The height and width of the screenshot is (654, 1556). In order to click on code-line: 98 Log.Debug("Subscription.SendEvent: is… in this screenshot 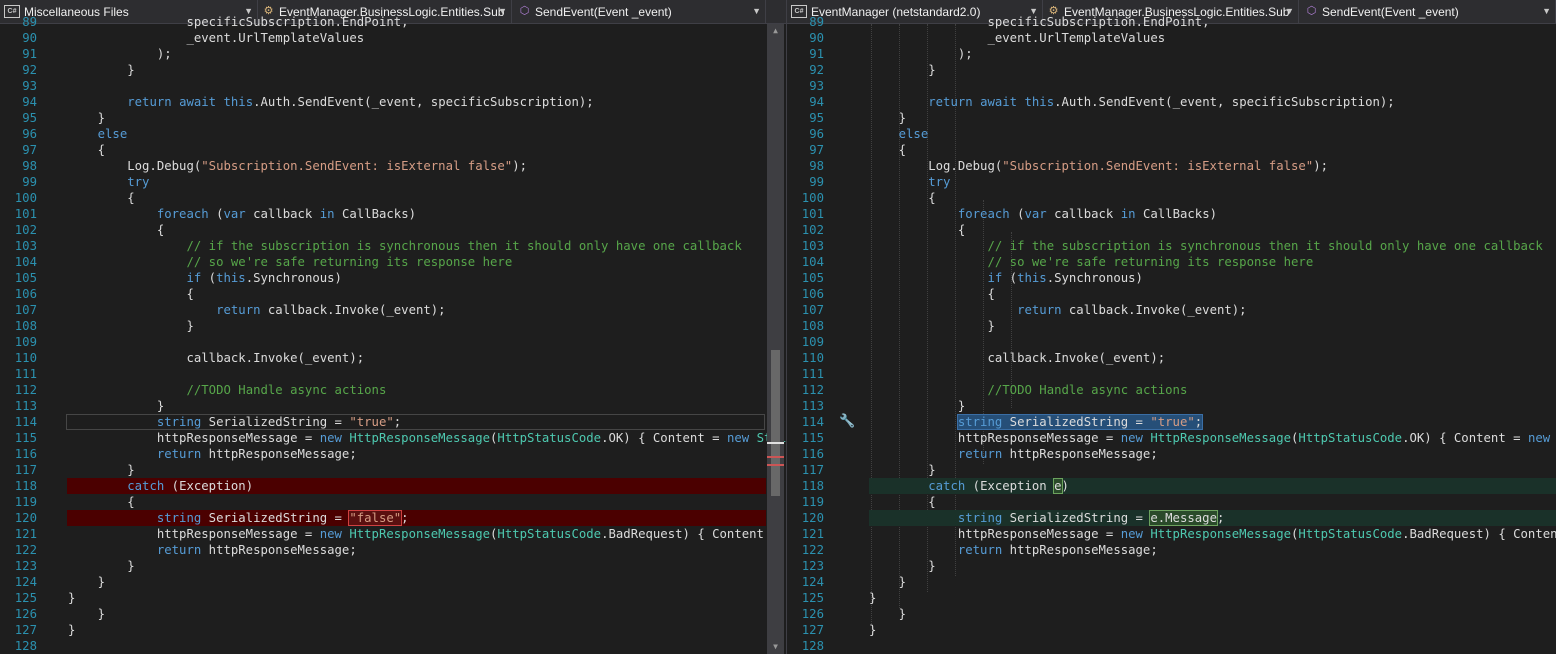, I will do `click(1171, 166)`.